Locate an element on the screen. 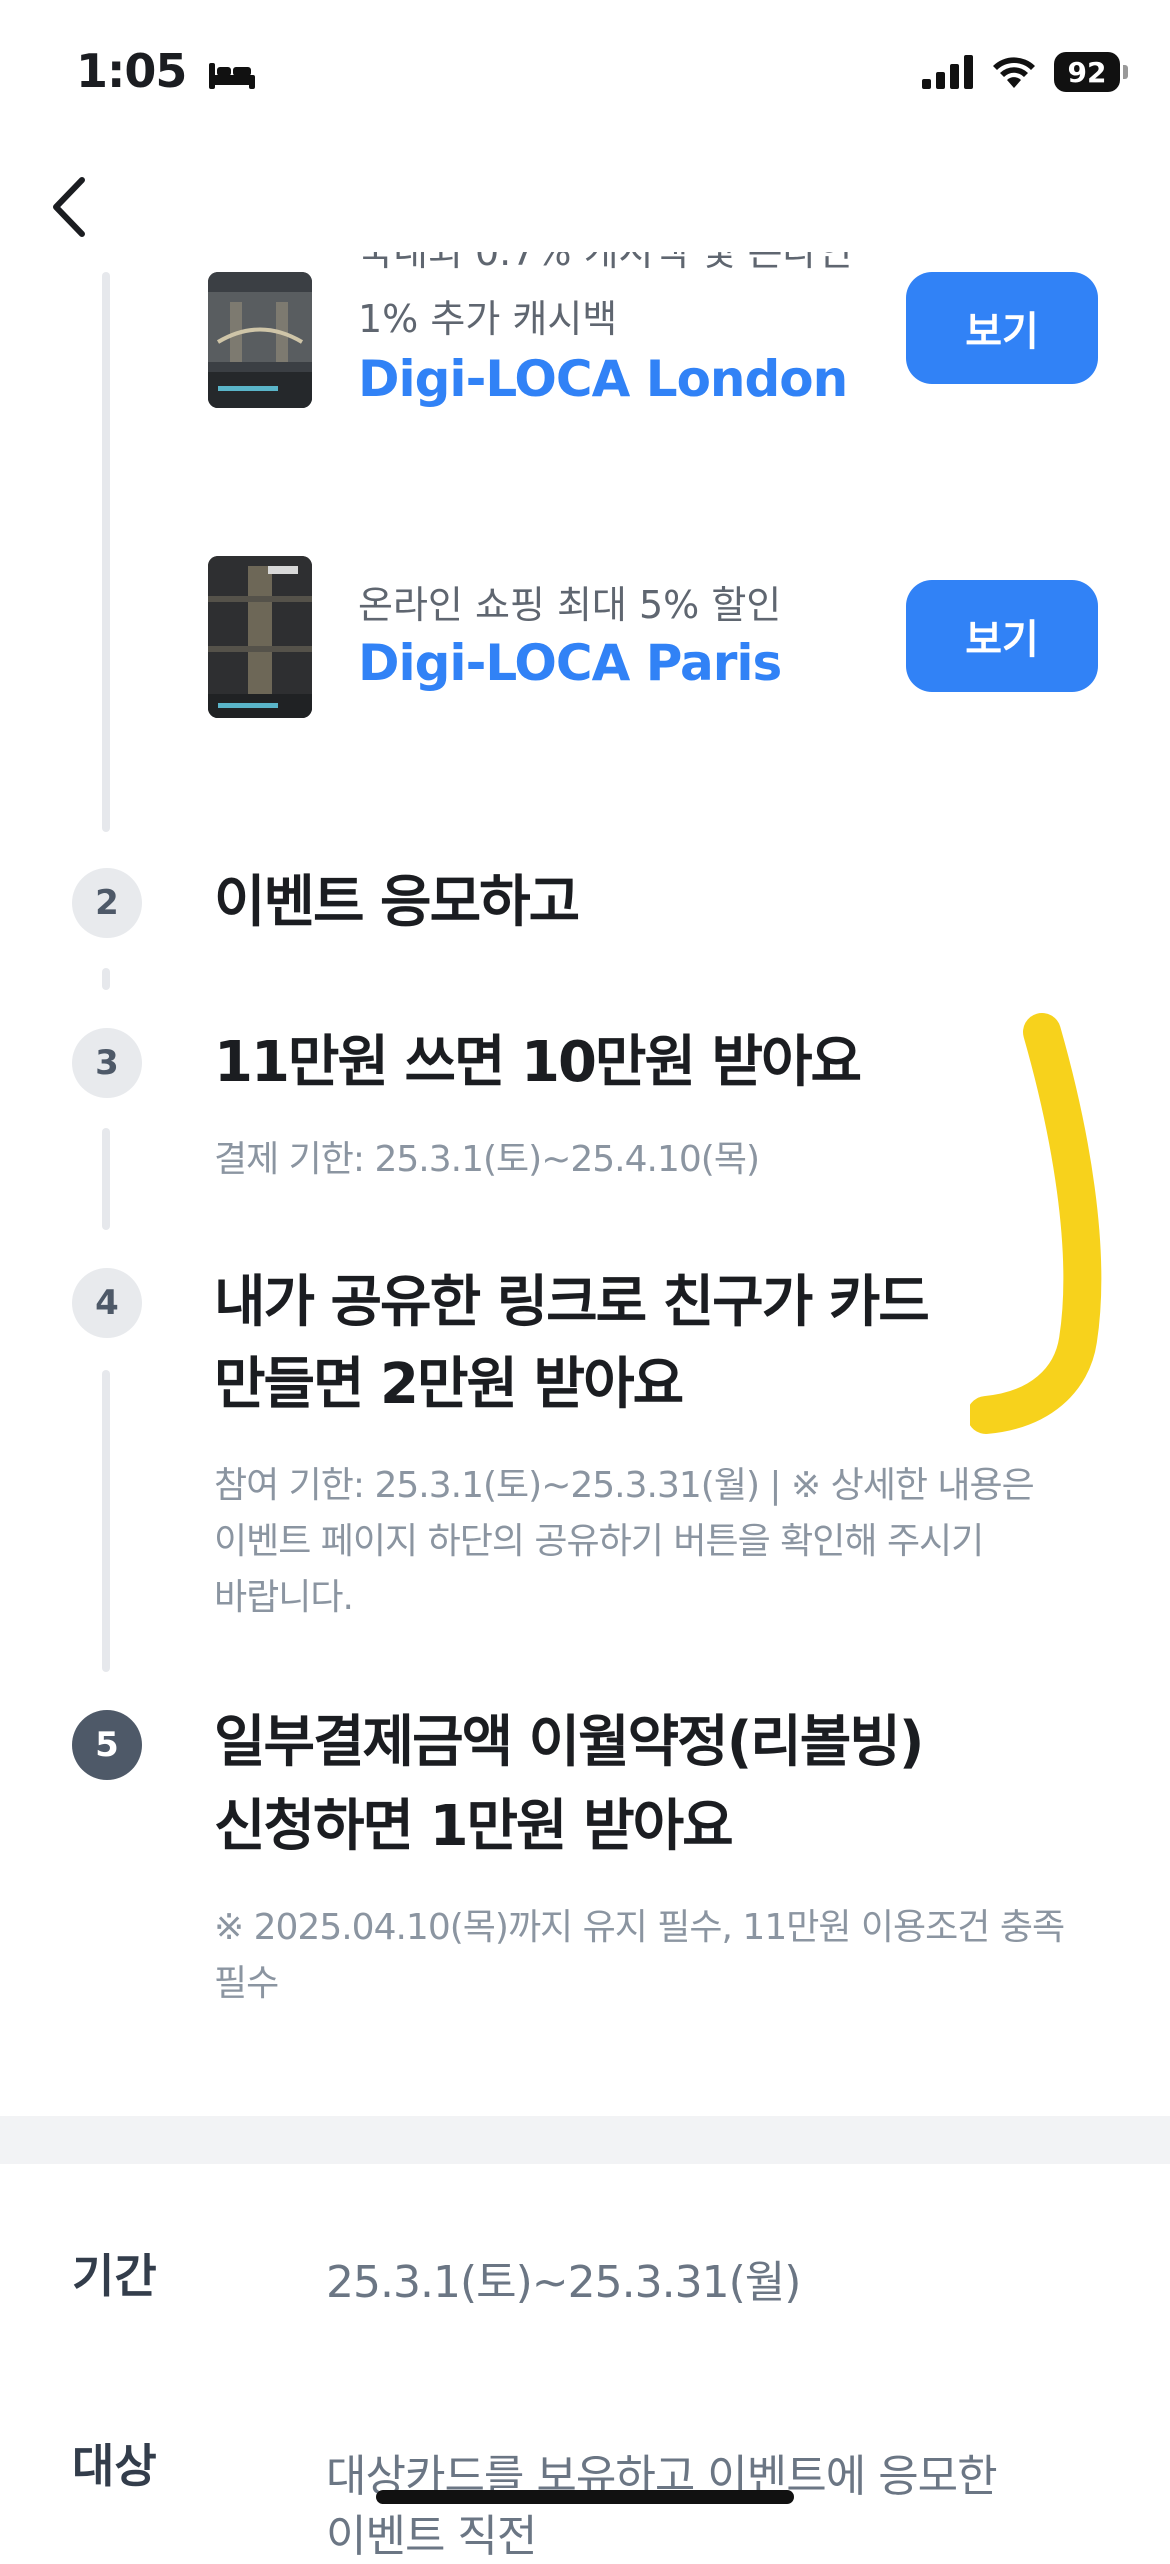  highlighter-stroke is located at coordinates (1036, 1223).